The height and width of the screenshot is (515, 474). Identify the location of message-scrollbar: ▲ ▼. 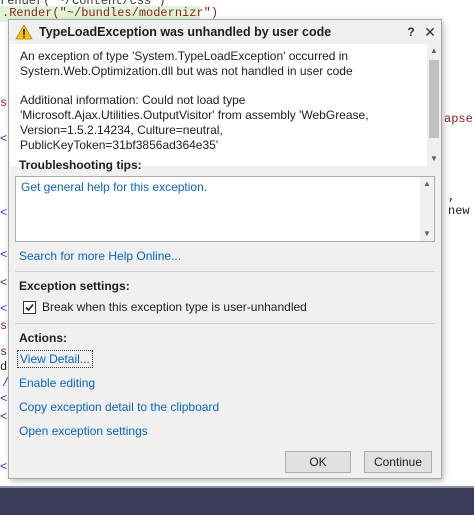
(434, 105).